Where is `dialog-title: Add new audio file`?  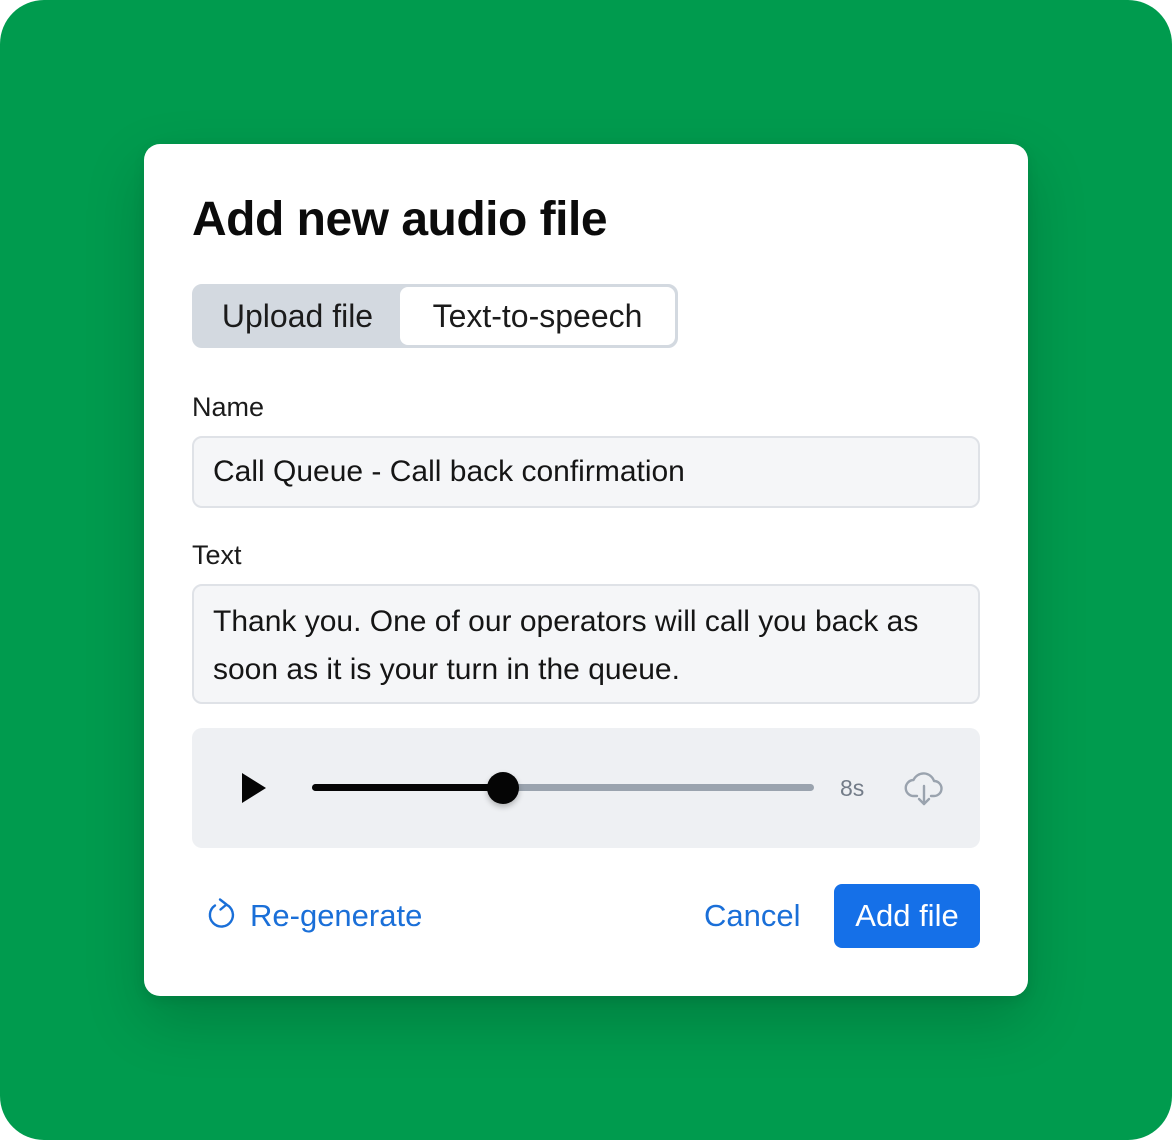 dialog-title: Add new audio file is located at coordinates (400, 219).